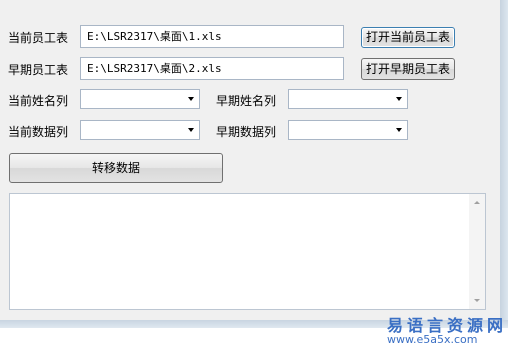  Describe the element at coordinates (140, 99) in the screenshot. I see `current-name-column-select` at that location.